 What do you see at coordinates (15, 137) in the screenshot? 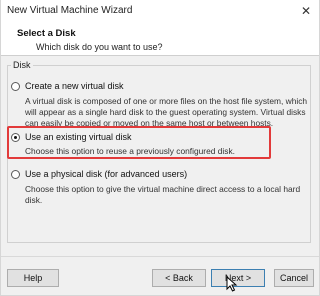
I see `radio-use-existing-disk` at bounding box center [15, 137].